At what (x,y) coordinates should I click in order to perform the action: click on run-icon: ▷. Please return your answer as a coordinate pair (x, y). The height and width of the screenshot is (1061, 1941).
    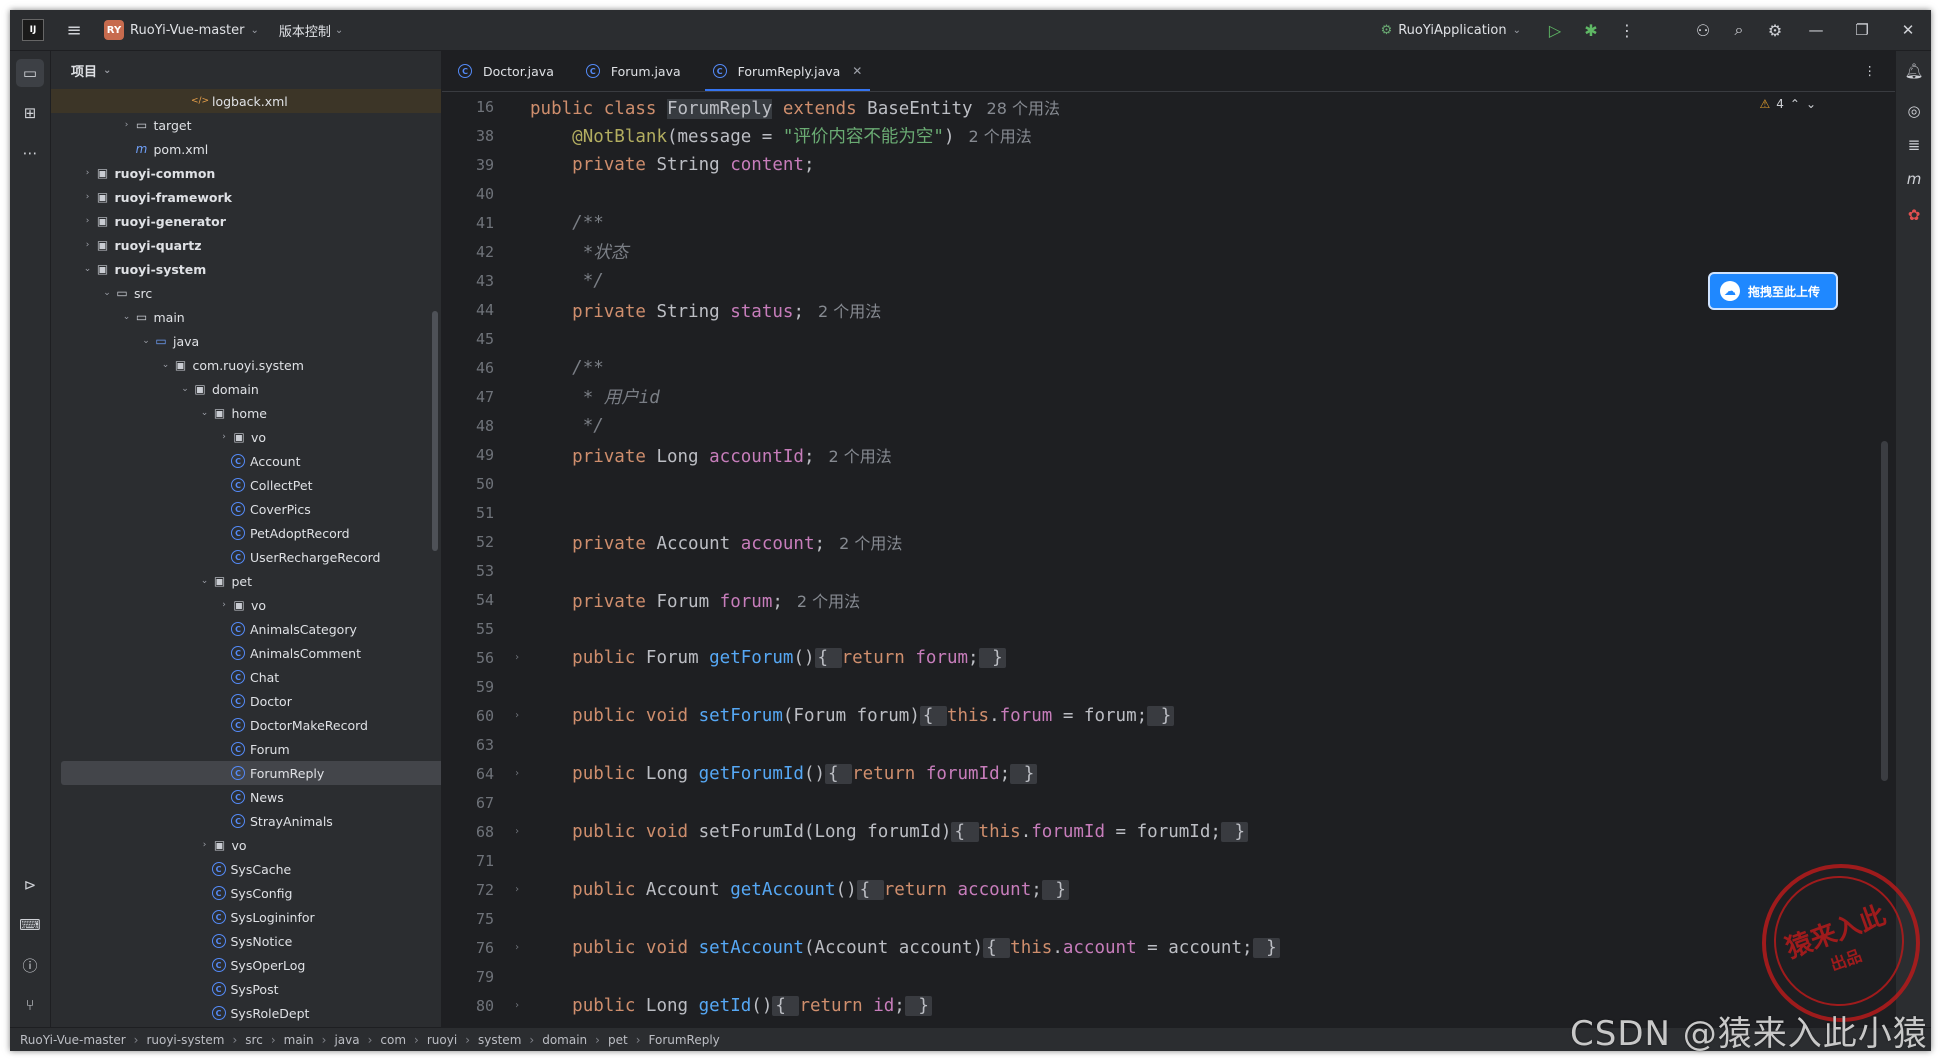
    Looking at the image, I should click on (1555, 30).